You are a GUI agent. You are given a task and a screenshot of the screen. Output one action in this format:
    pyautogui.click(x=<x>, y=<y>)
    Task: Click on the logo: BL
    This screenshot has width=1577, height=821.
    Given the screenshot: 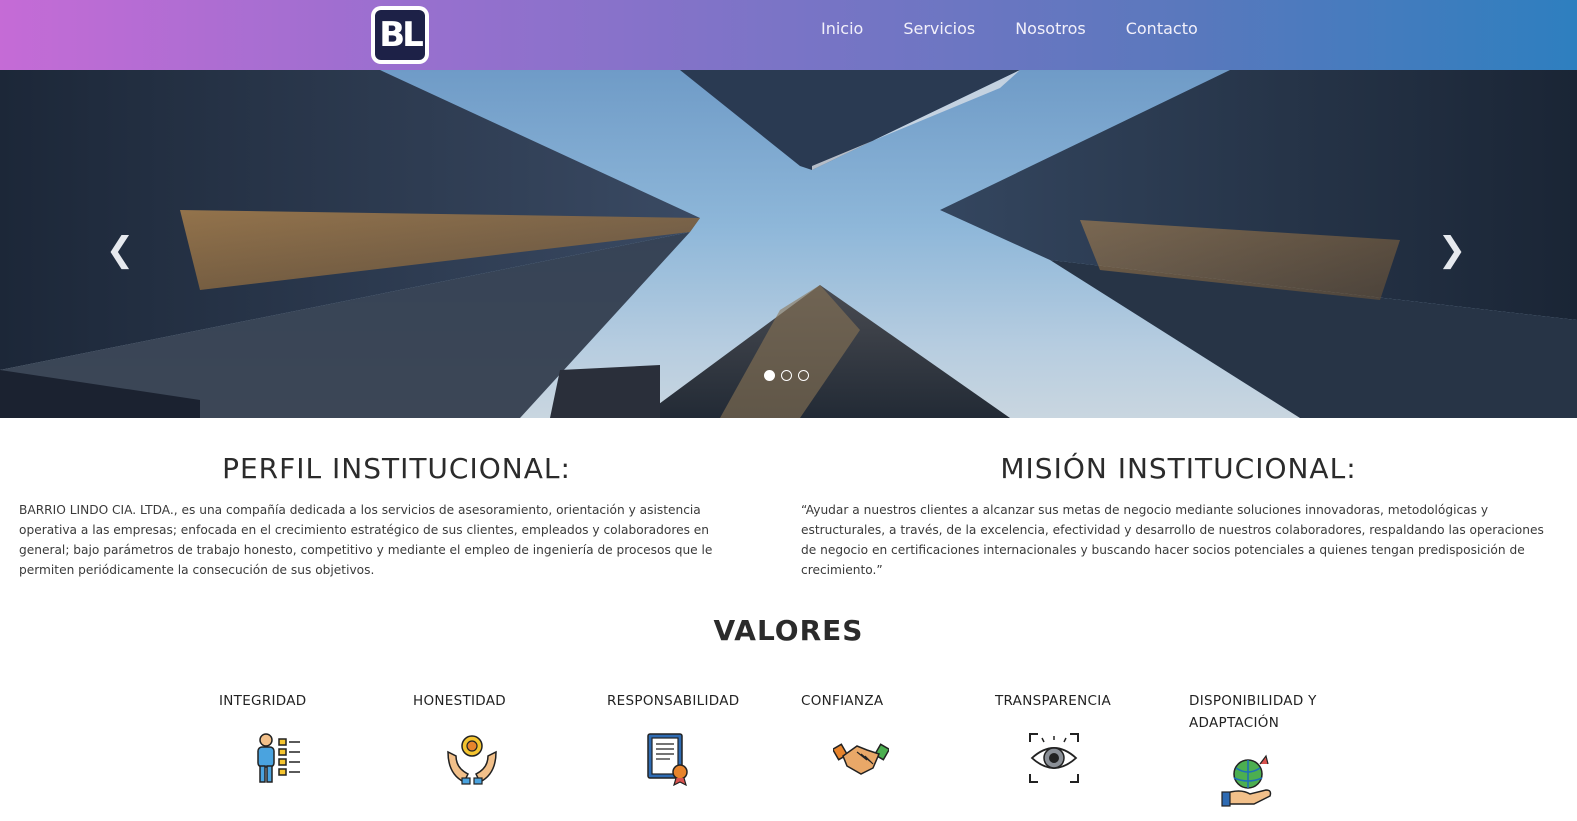 What is the action you would take?
    pyautogui.click(x=400, y=35)
    